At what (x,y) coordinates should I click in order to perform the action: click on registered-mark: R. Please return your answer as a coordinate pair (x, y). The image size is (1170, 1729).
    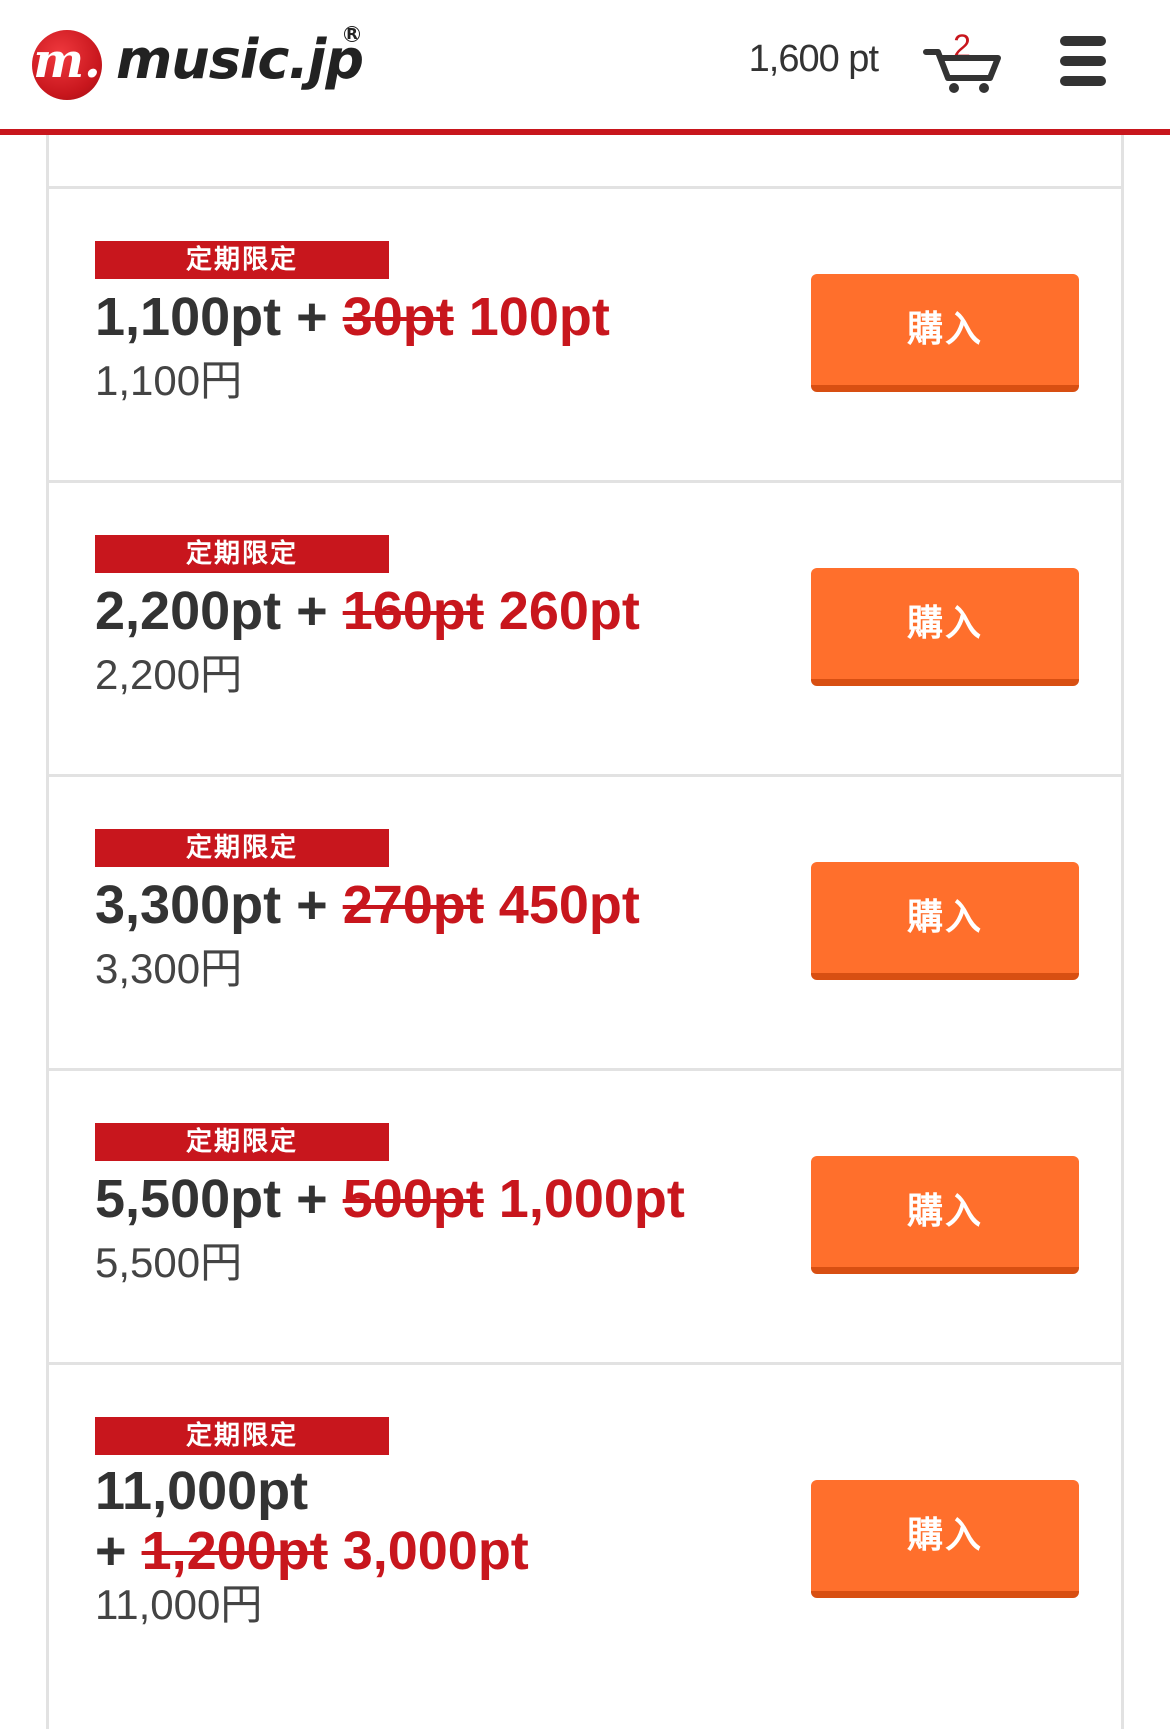
    Looking at the image, I should click on (352, 34).